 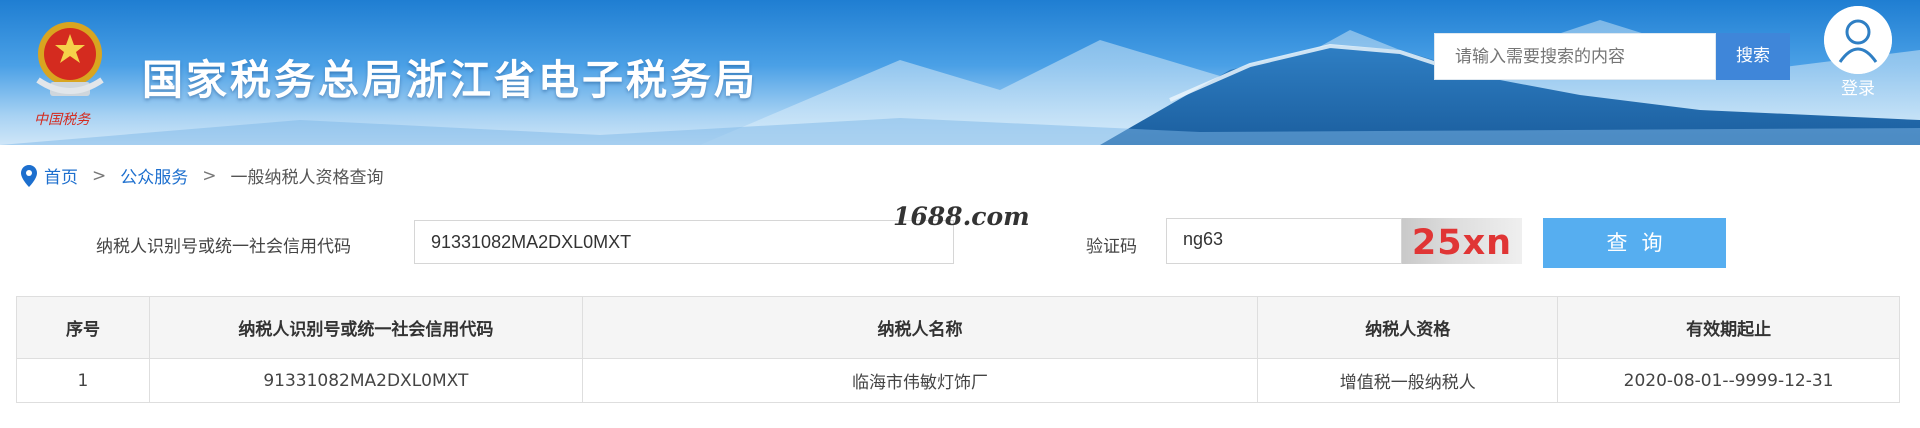 What do you see at coordinates (1284, 241) in the screenshot?
I see `captcha-input: ng63` at bounding box center [1284, 241].